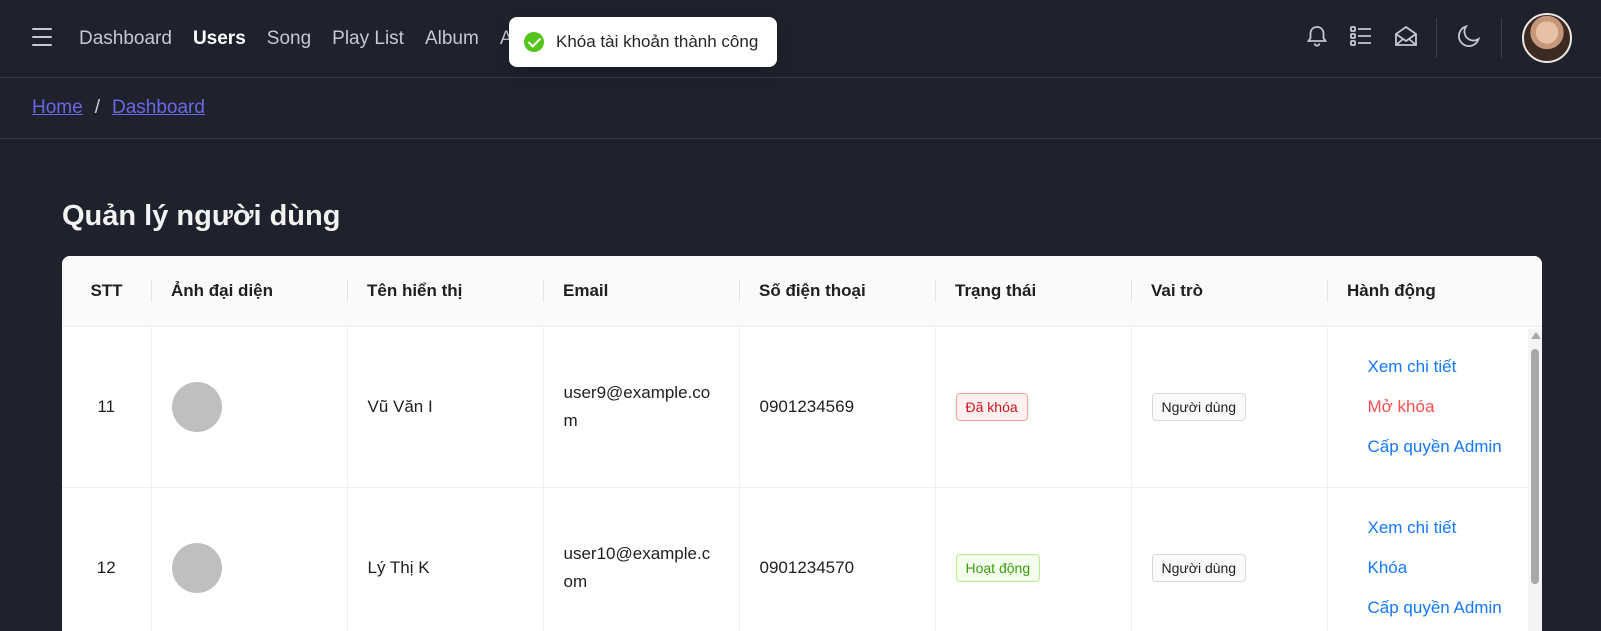 The height and width of the screenshot is (631, 1601). What do you see at coordinates (837, 407) in the screenshot?
I see `row-phone: 0901234569` at bounding box center [837, 407].